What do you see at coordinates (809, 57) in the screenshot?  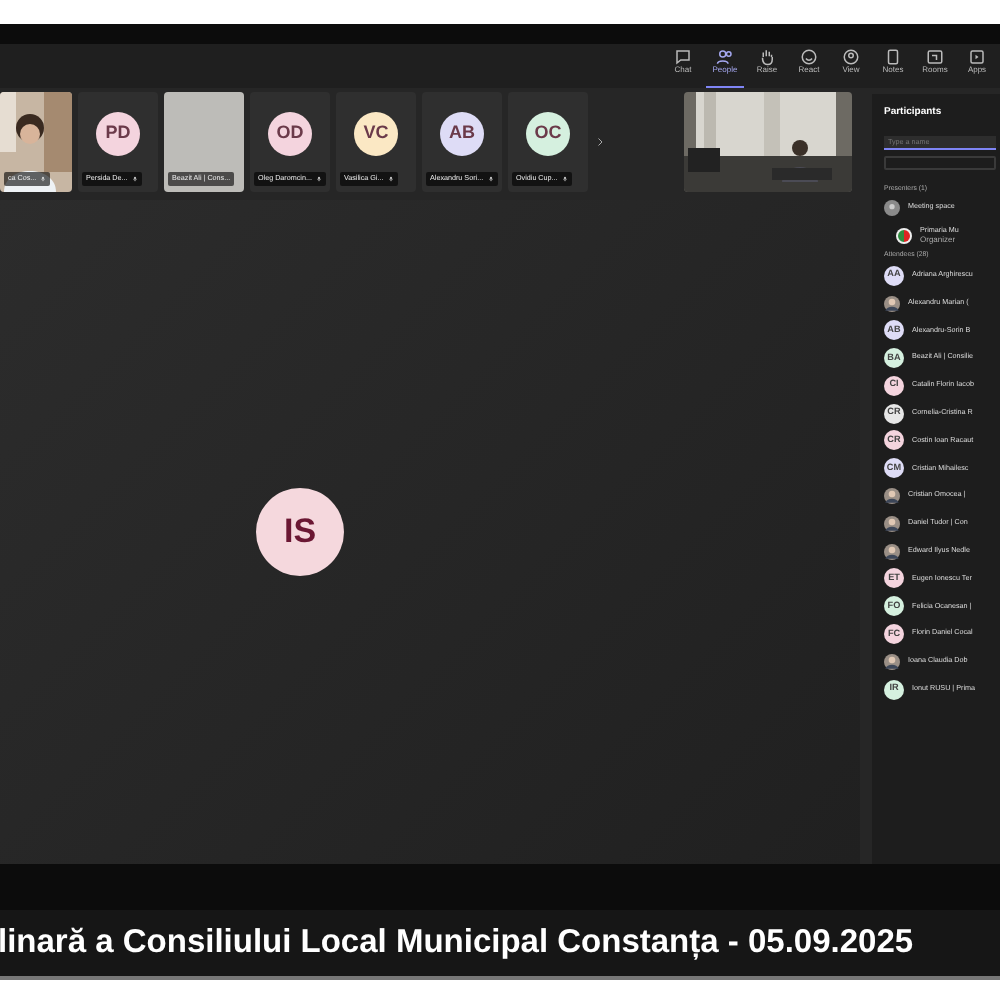 I see `smiley-icon` at bounding box center [809, 57].